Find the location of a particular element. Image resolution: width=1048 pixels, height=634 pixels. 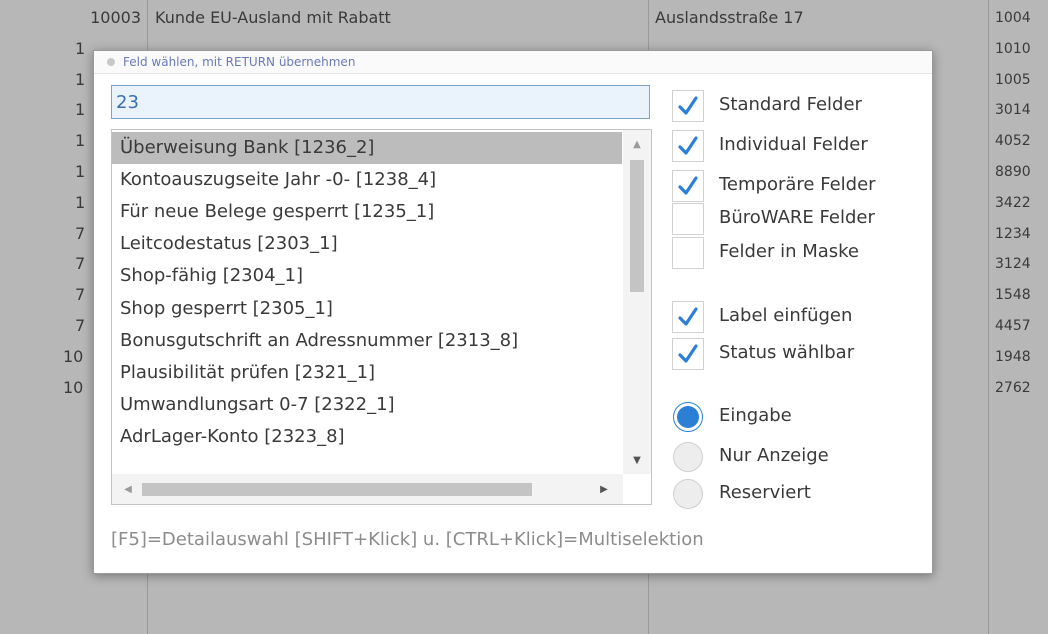

list-item: Für neue Belege gesperrt [1235_1] is located at coordinates (367, 212).